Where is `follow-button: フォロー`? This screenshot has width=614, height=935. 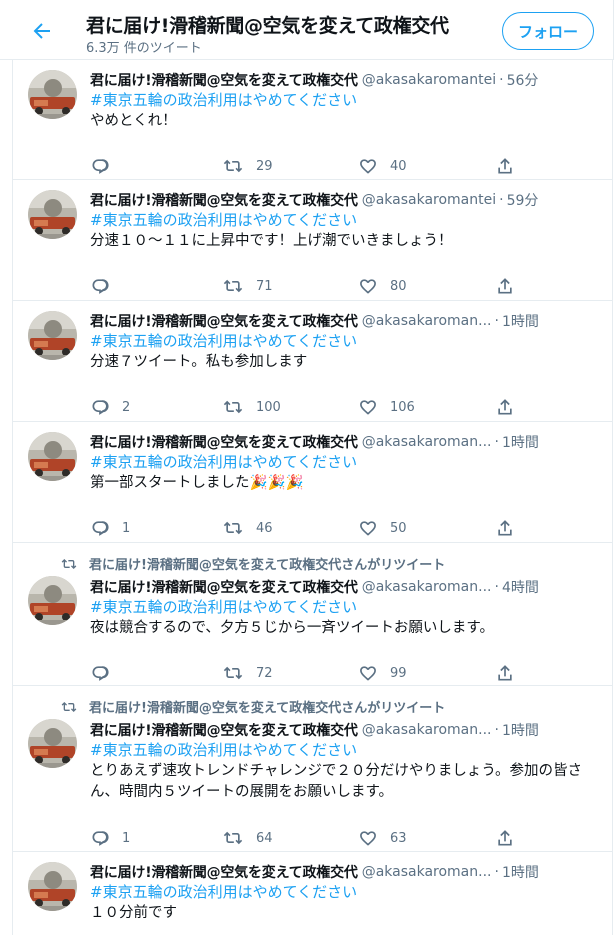
follow-button: フォロー is located at coordinates (548, 31).